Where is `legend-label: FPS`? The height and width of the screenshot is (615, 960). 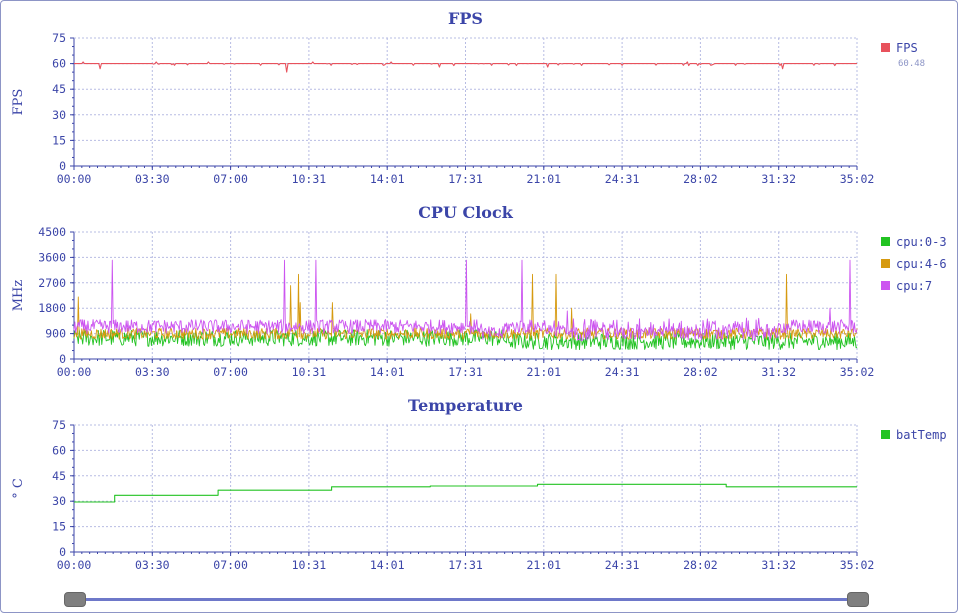
legend-label: FPS is located at coordinates (907, 48).